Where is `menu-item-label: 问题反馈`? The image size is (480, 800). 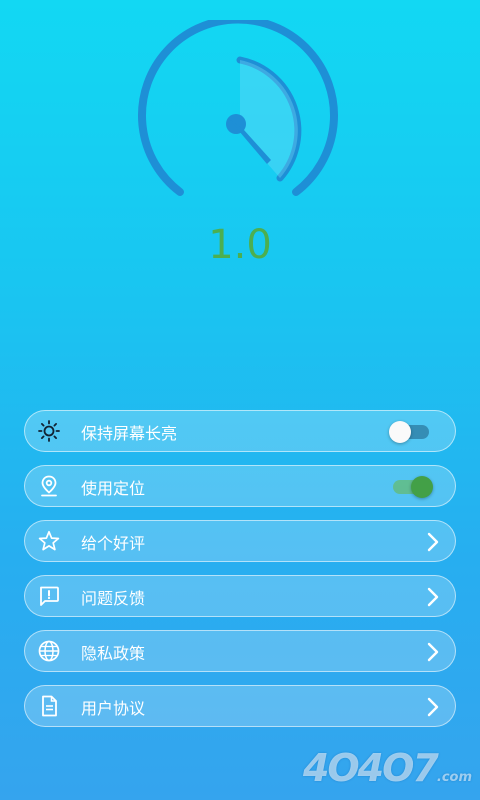 menu-item-label: 问题反馈 is located at coordinates (113, 598).